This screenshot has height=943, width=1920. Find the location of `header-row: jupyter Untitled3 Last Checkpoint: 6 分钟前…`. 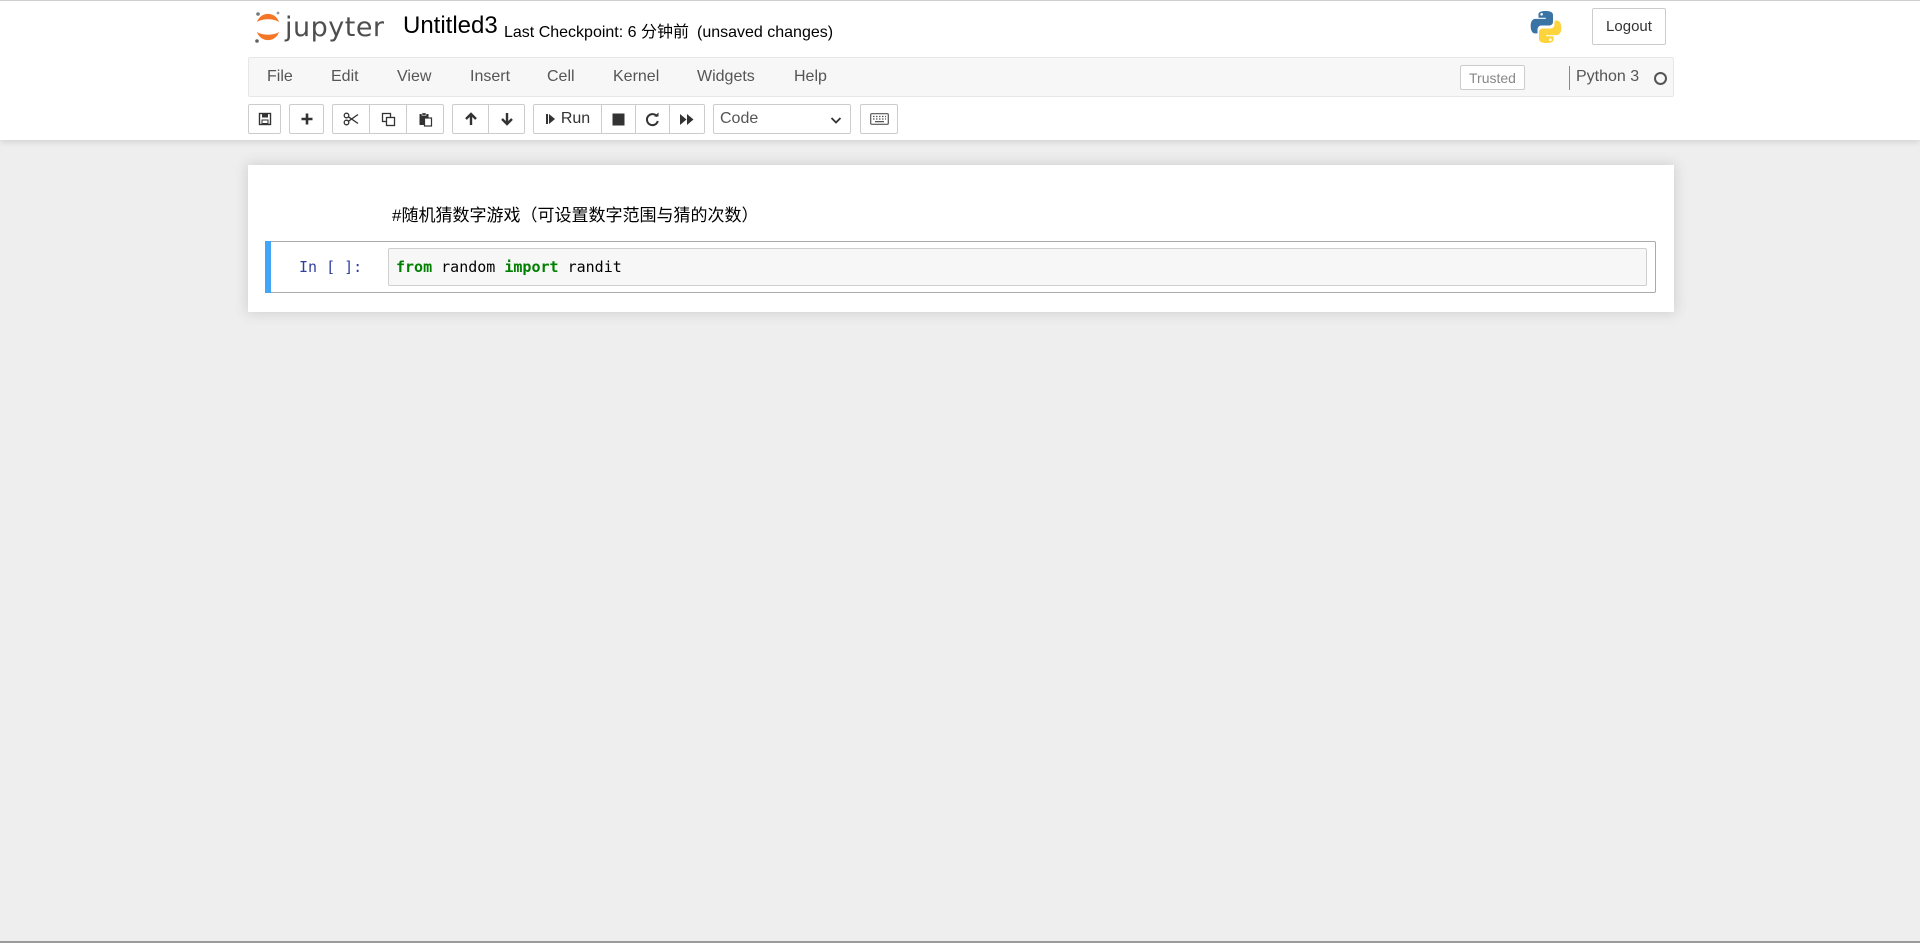

header-row: jupyter Untitled3 Last Checkpoint: 6 分钟前… is located at coordinates (961, 28).